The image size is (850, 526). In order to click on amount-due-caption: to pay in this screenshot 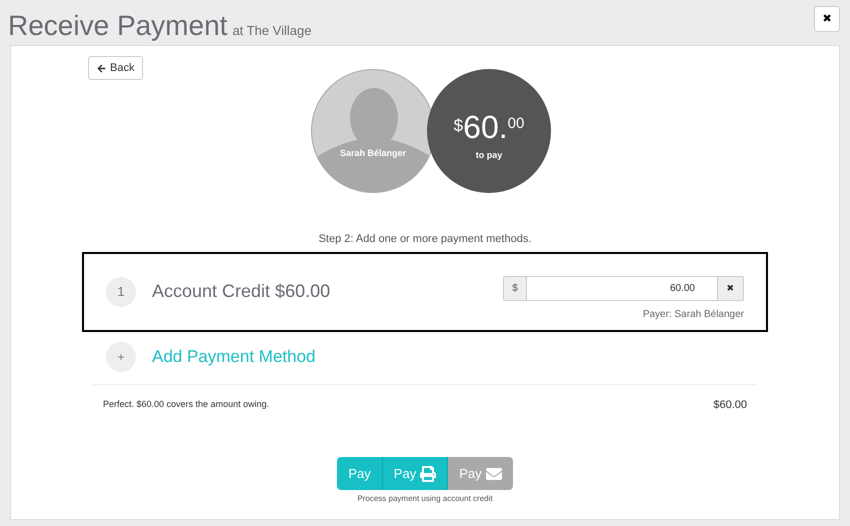, I will do `click(489, 155)`.